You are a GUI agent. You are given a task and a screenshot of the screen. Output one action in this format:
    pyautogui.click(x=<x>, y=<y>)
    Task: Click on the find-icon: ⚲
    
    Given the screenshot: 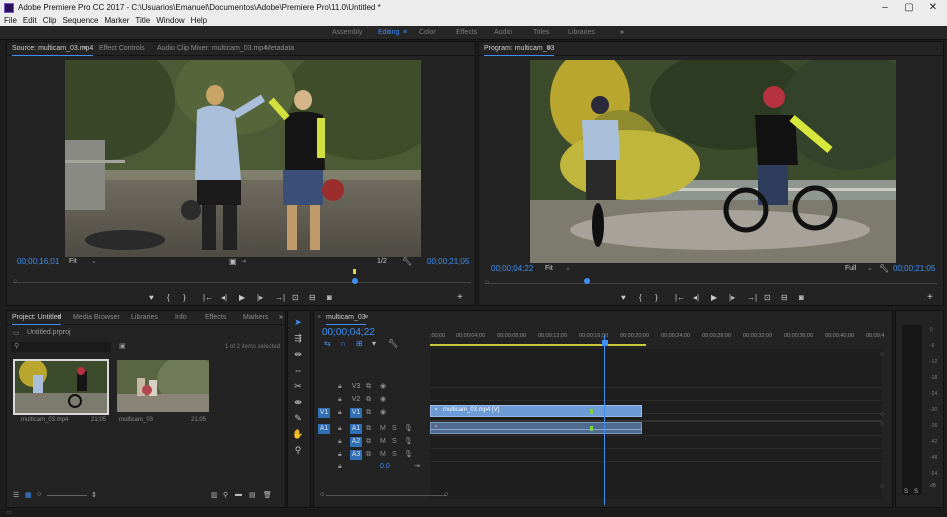 What is the action you would take?
    pyautogui.click(x=225, y=495)
    